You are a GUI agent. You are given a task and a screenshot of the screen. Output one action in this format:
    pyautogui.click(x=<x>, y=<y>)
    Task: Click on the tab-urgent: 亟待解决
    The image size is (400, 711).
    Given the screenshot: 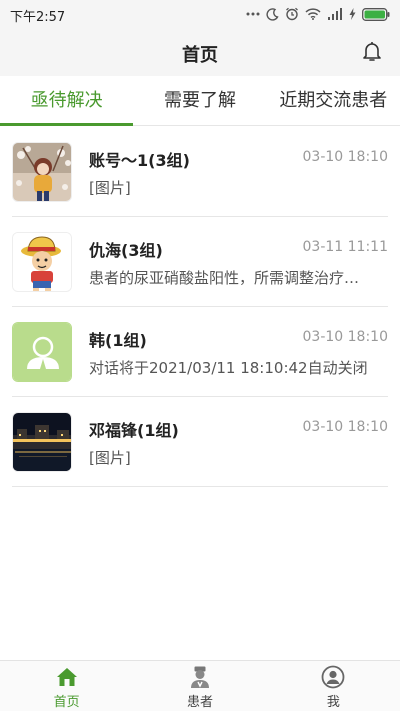 What is the action you would take?
    pyautogui.click(x=67, y=101)
    